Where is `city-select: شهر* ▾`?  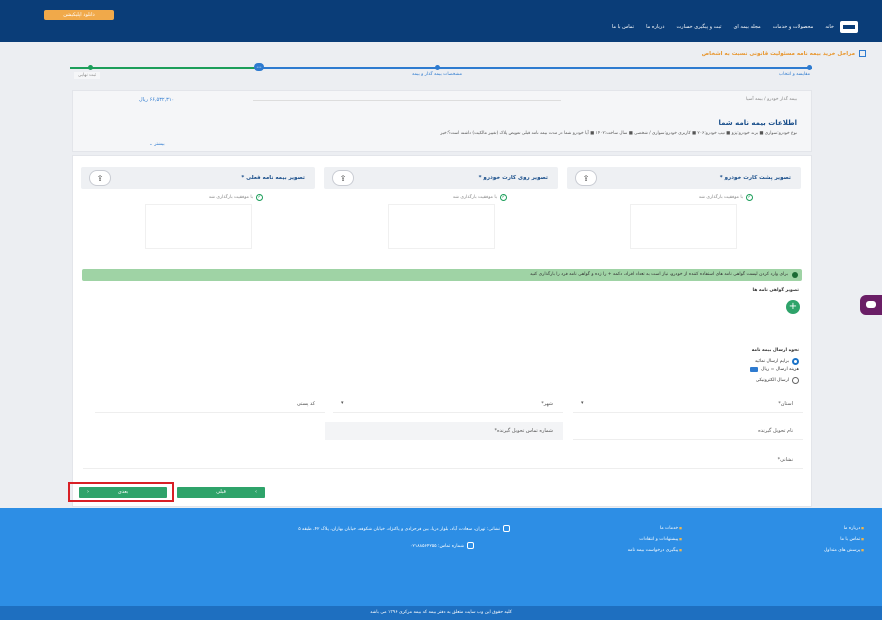
city-select: شهر* ▾ is located at coordinates (448, 404).